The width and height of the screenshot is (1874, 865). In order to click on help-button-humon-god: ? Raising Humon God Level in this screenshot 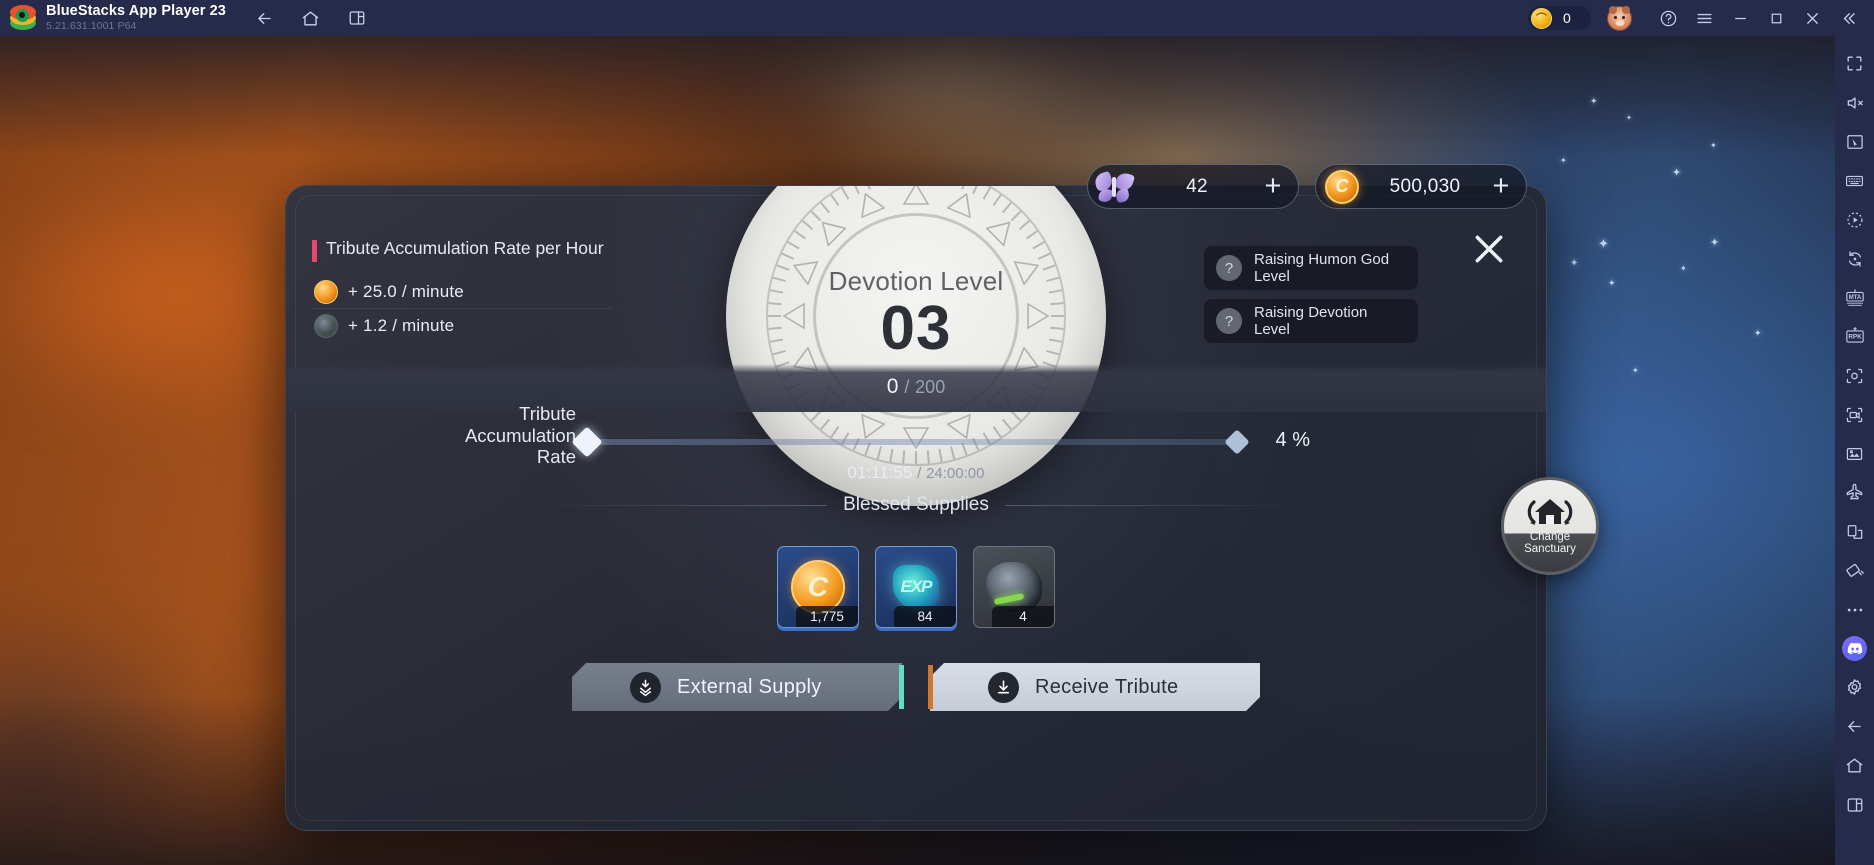, I will do `click(1311, 268)`.